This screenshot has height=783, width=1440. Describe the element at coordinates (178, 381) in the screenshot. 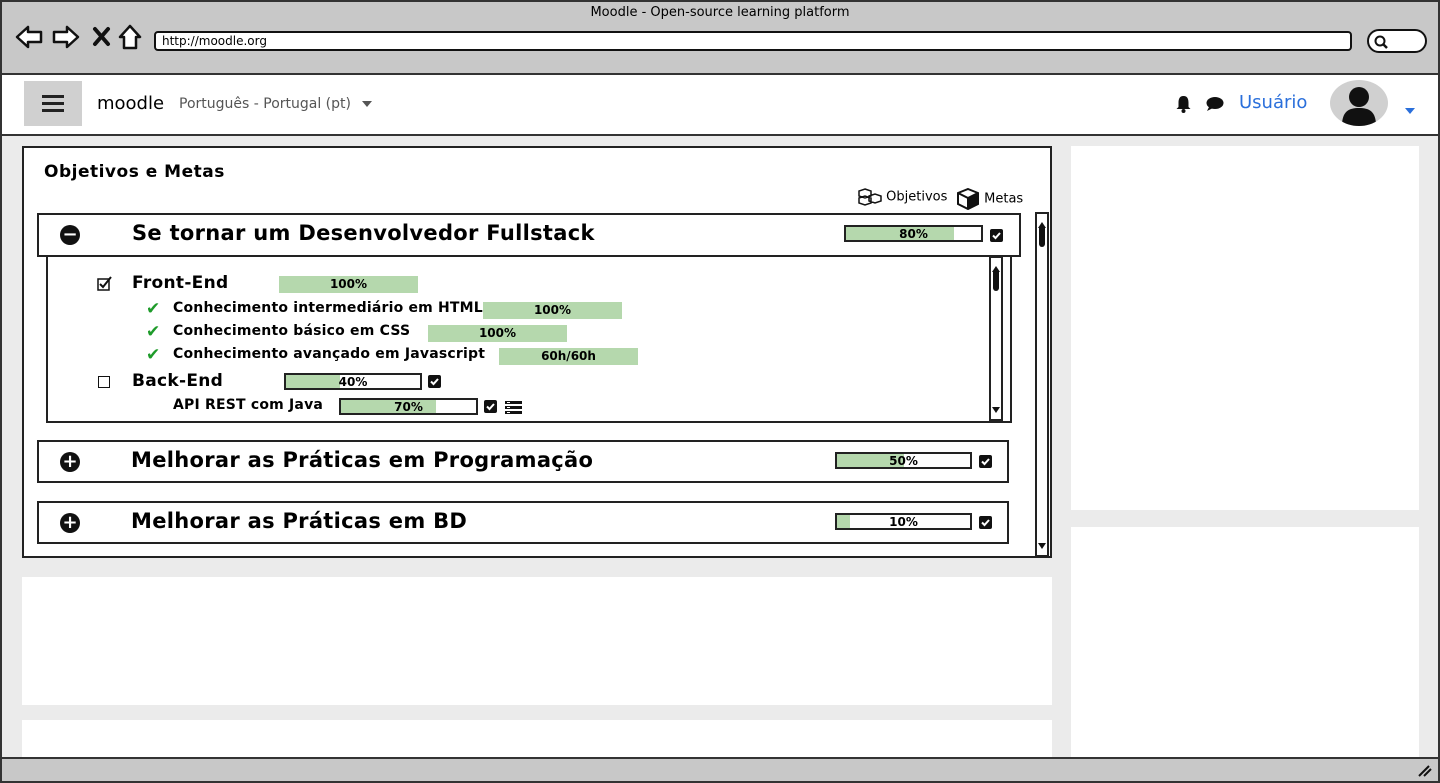

I see `section-title: Back-End` at that location.